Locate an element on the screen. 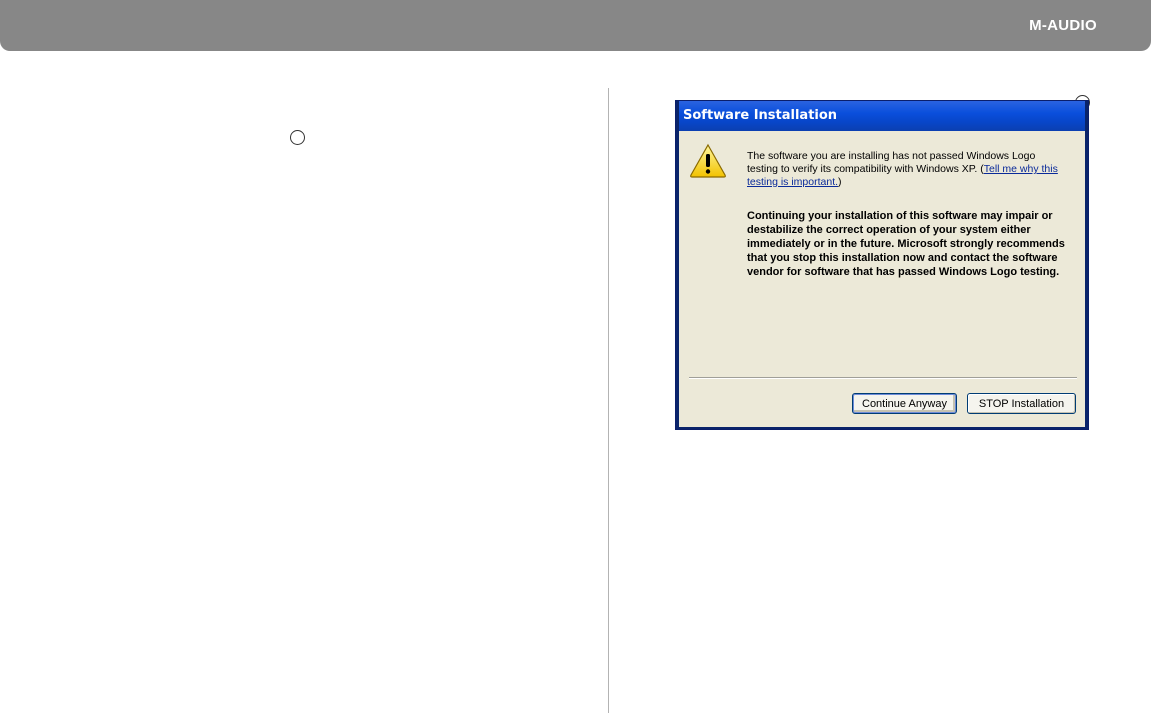 The width and height of the screenshot is (1151, 713). dialog-title: Software Installation is located at coordinates (760, 115).